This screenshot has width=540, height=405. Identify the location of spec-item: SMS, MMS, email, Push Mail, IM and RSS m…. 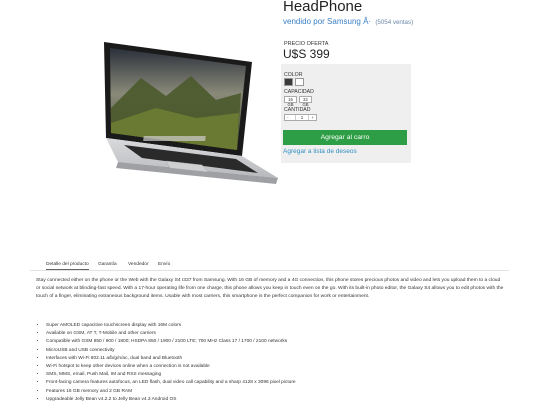
(276, 375).